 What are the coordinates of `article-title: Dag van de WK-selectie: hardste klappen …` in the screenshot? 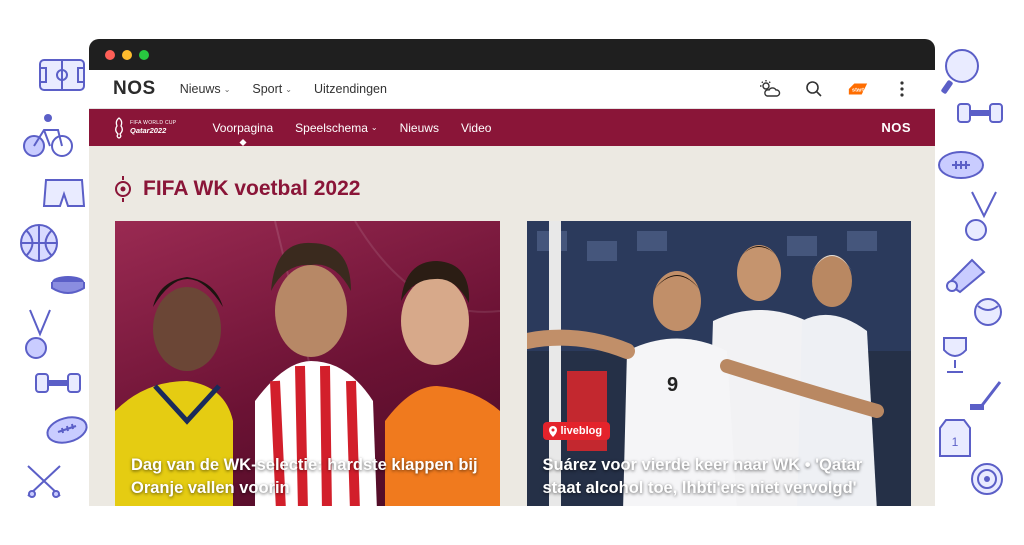 It's located at (304, 476).